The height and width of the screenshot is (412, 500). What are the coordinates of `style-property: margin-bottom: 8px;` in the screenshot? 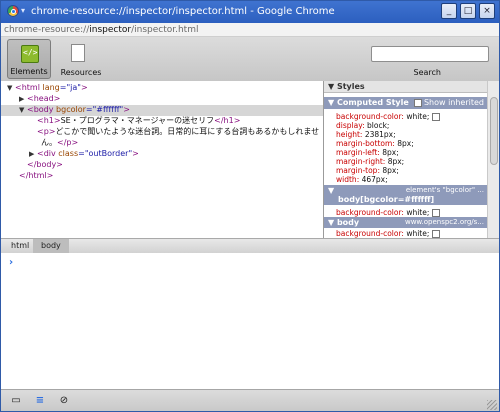 It's located at (375, 143).